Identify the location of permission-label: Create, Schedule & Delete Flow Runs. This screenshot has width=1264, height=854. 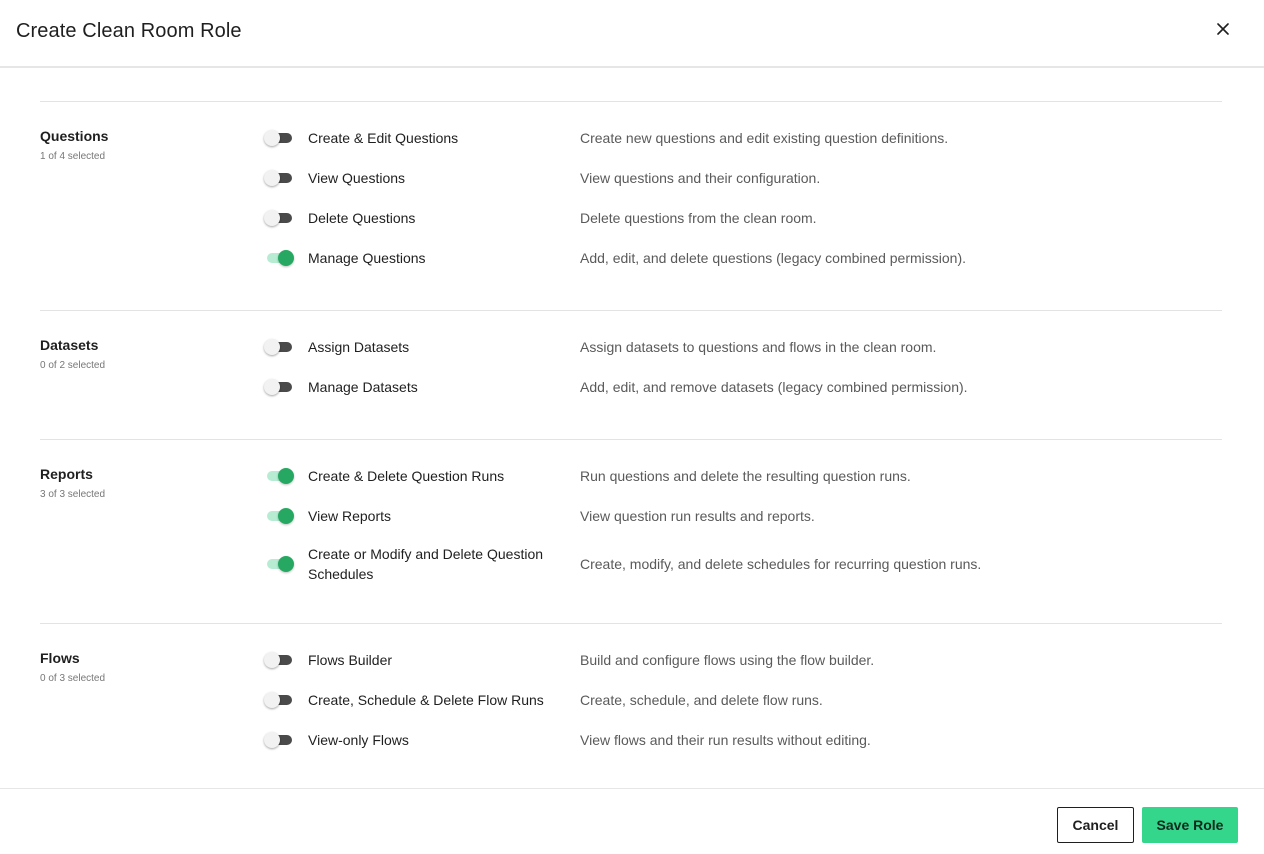
(426, 700).